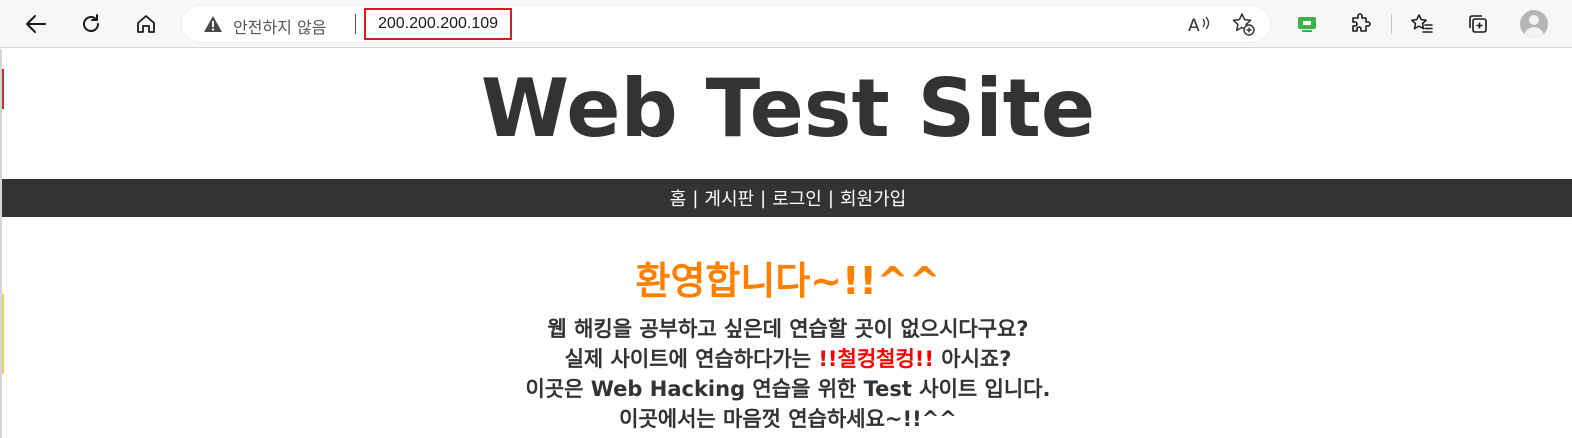  What do you see at coordinates (213, 26) in the screenshot?
I see `warning-icon` at bounding box center [213, 26].